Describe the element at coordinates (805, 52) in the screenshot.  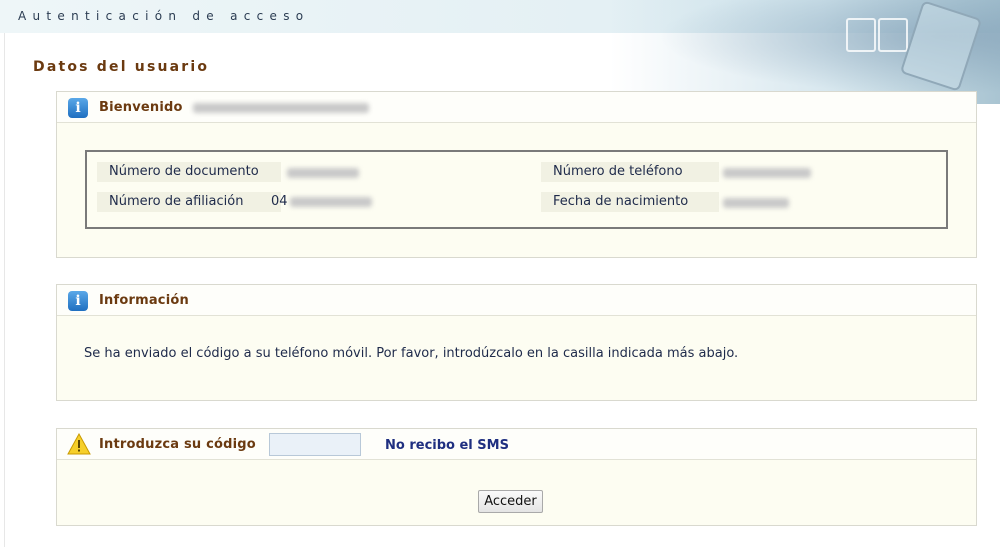
I see `header-banner-image` at that location.